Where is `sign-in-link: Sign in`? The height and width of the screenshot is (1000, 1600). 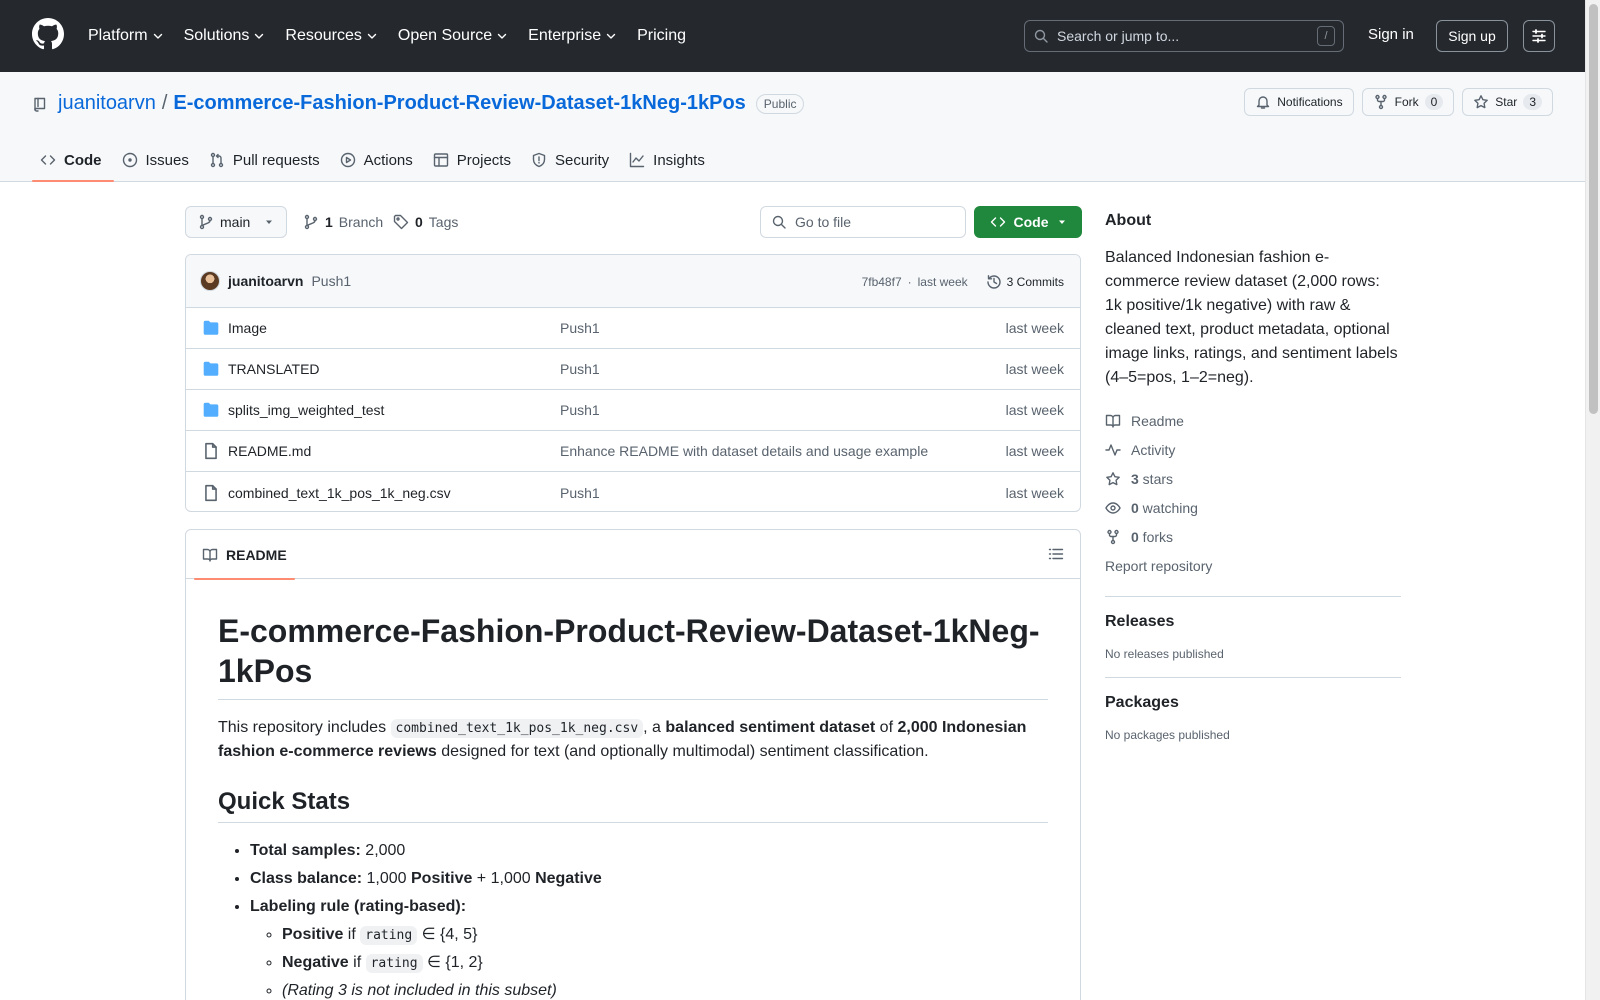 sign-in-link: Sign in is located at coordinates (1391, 34).